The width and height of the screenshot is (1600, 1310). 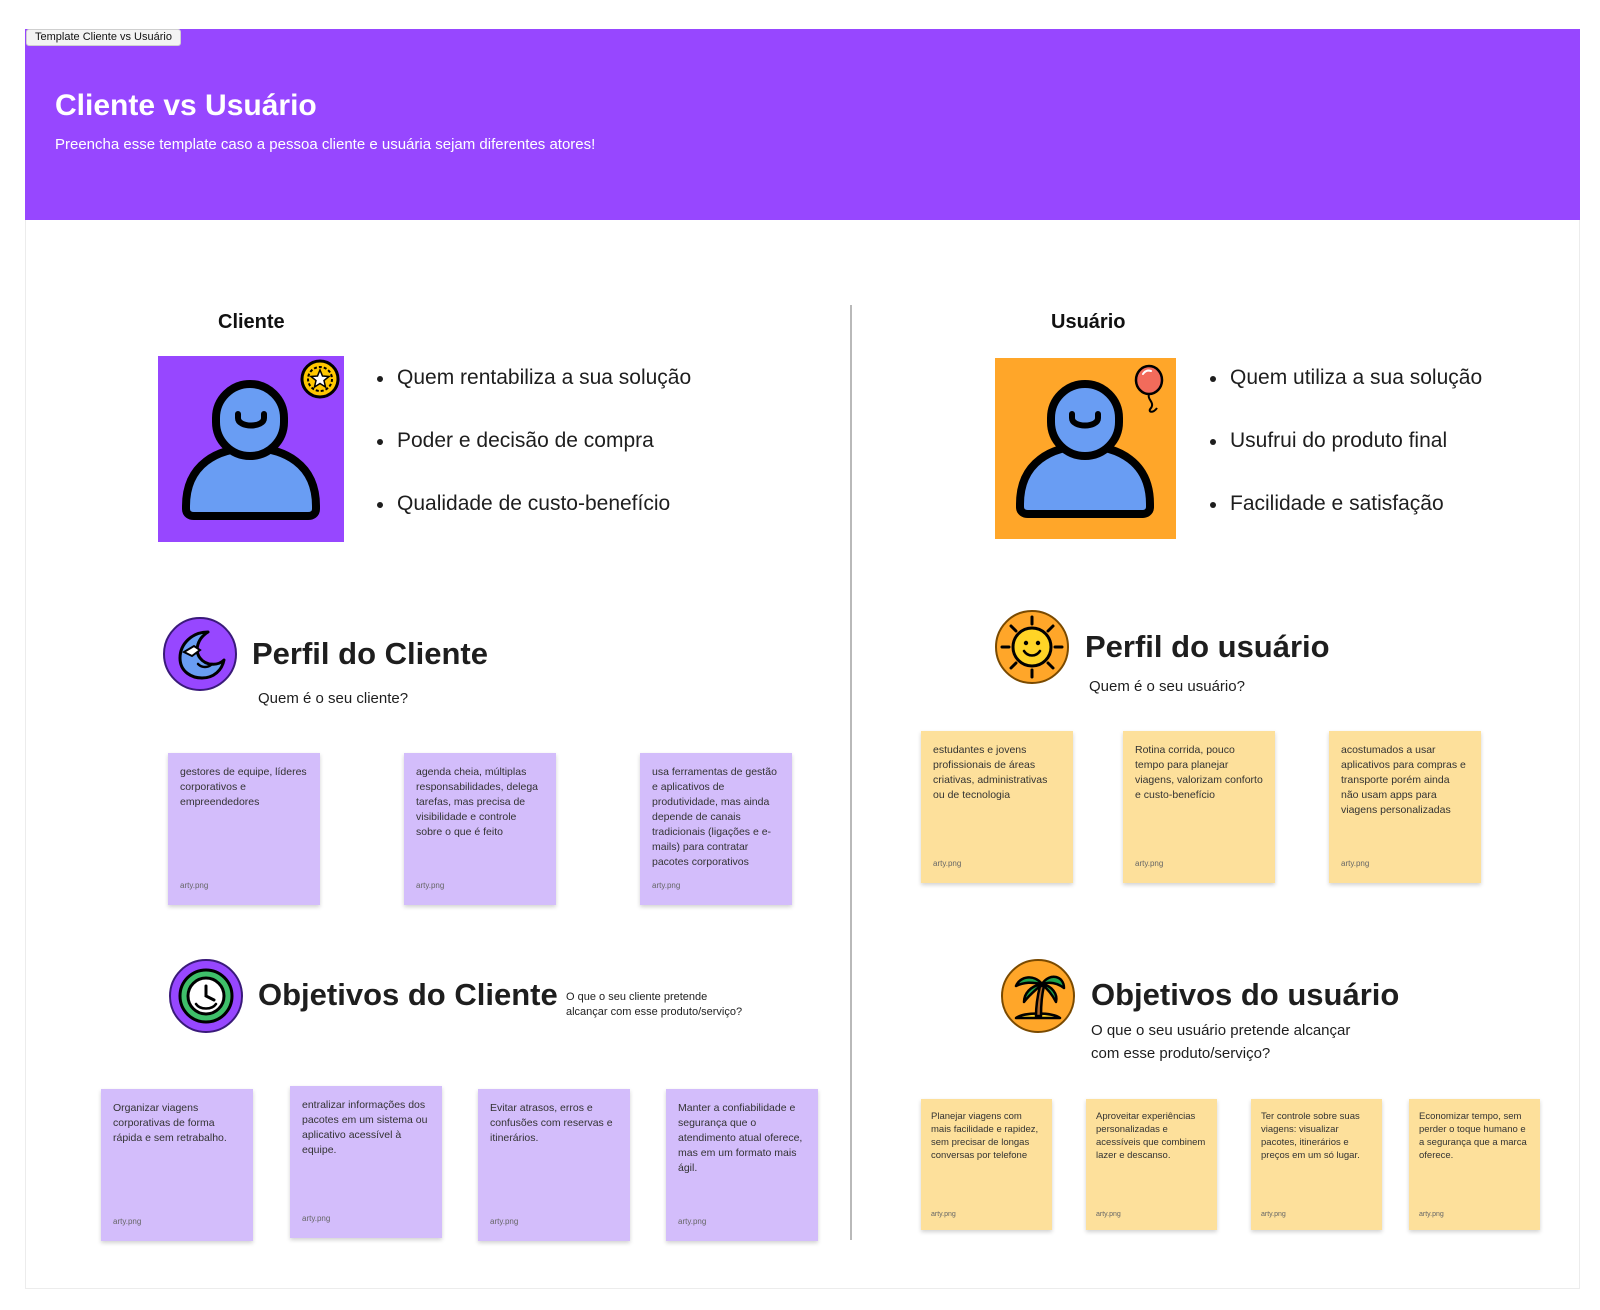 I want to click on usuario-avatar-card, so click(x=1085, y=448).